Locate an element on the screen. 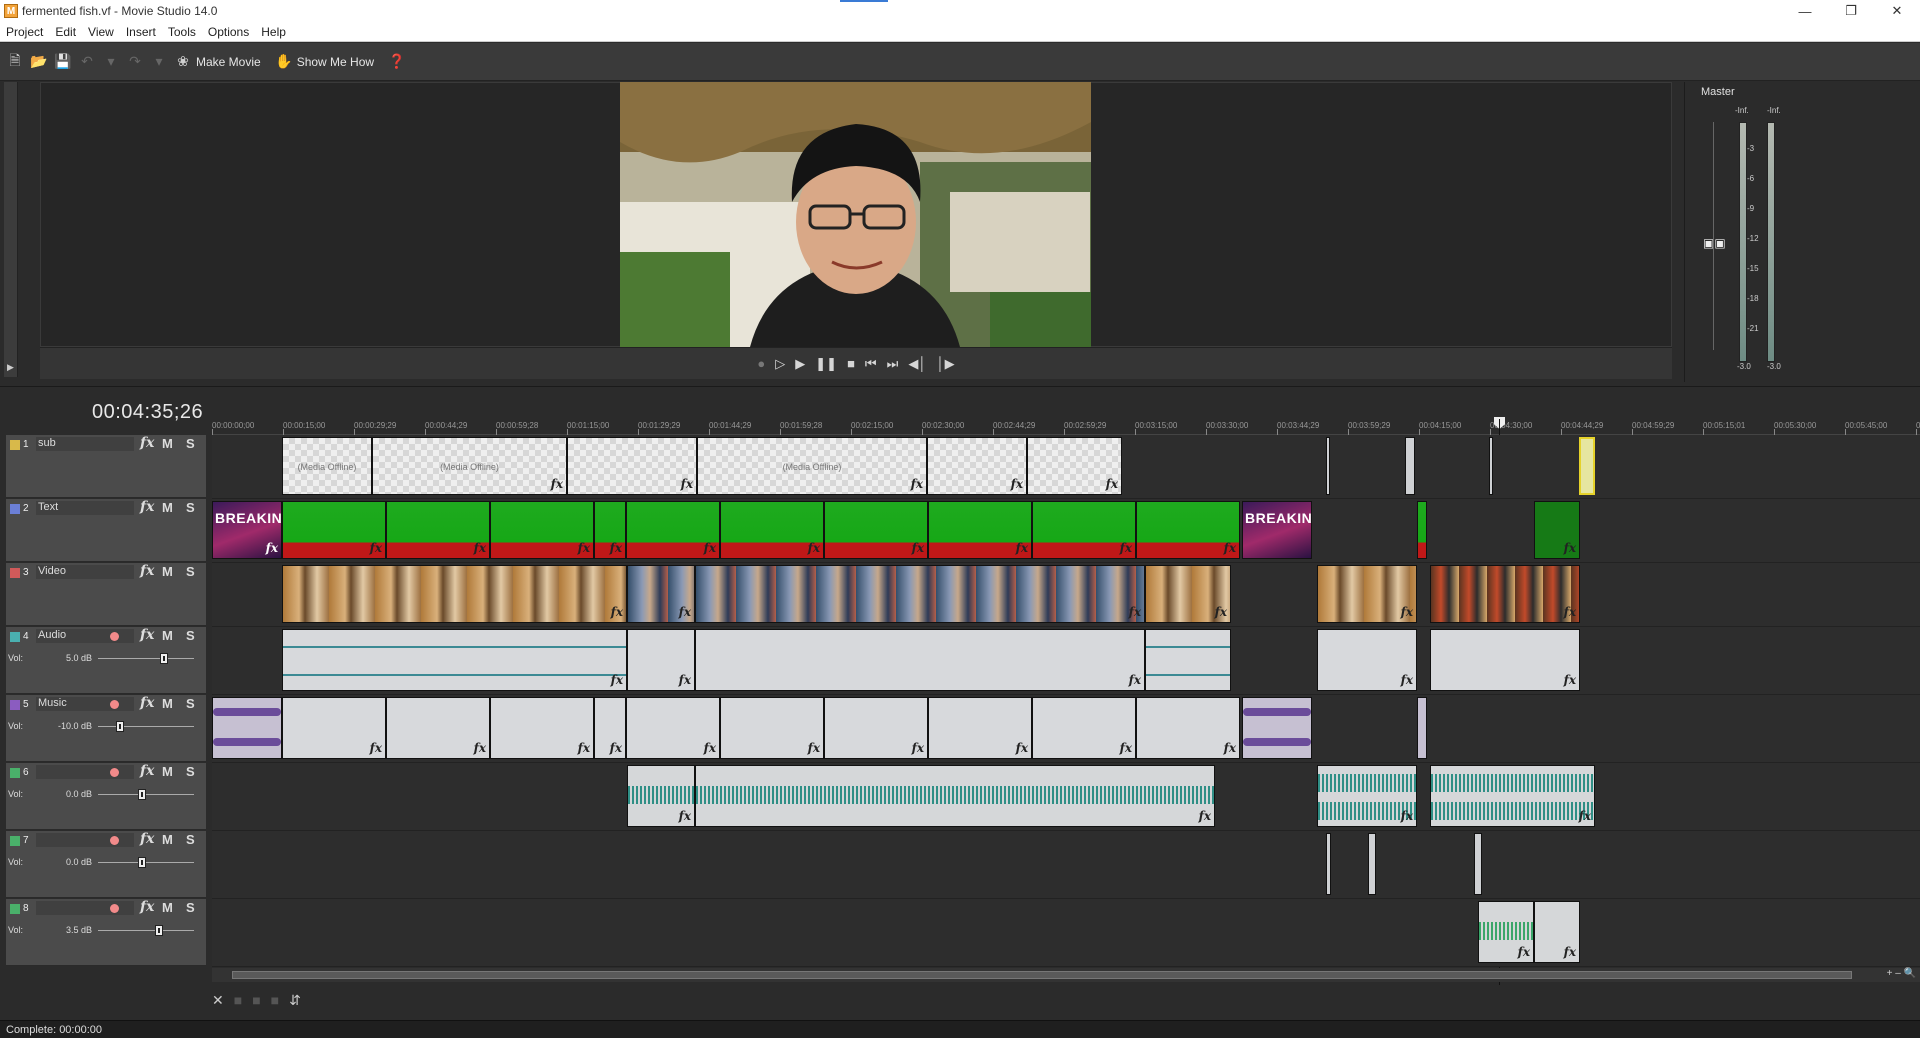 This screenshot has height=1038, width=1920. text-clip-small is located at coordinates (1422, 530).